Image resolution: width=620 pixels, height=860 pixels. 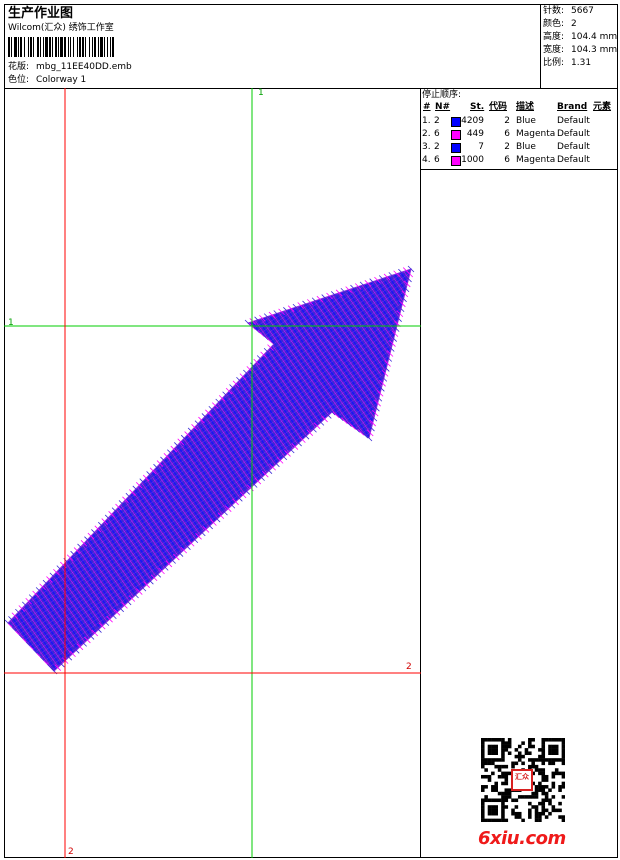 I want to click on row-index: 2., so click(x=426, y=134).